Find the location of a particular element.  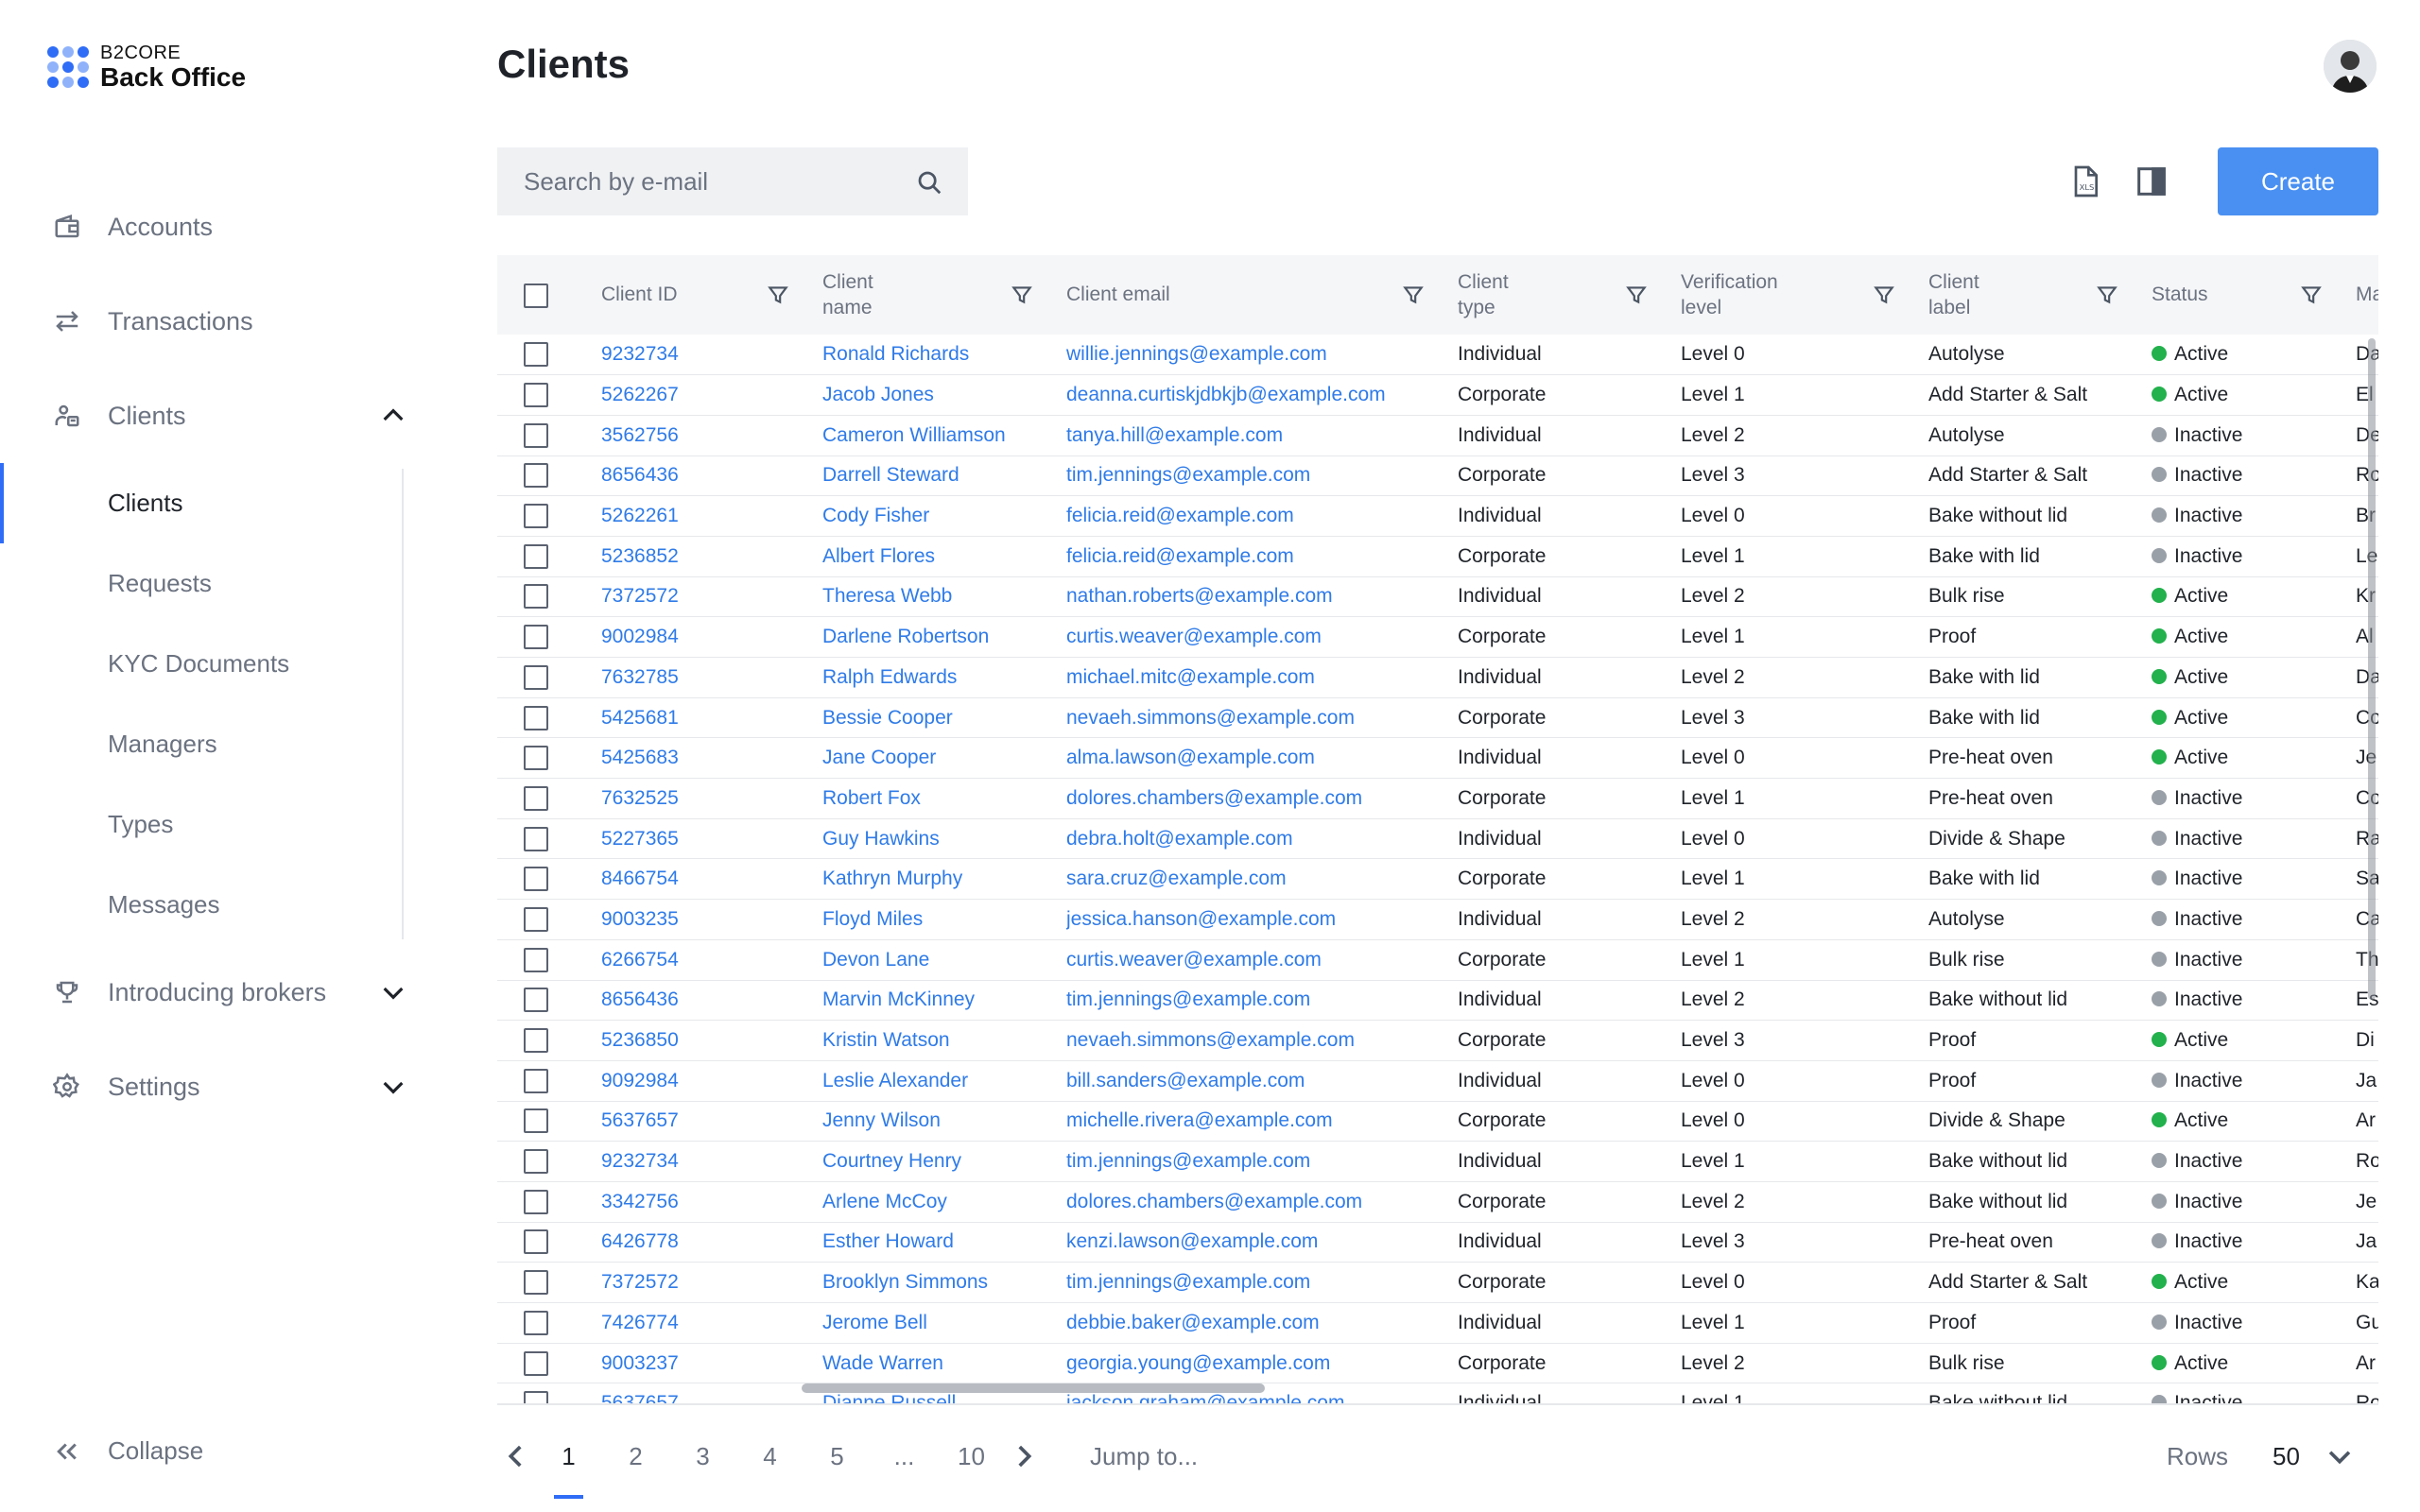

client-name-link: Brooklyn Simmons is located at coordinates (944, 1283).